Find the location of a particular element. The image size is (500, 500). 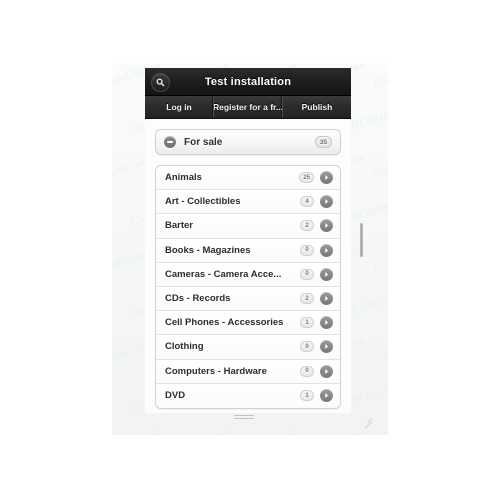

list-item: Clothing 0 is located at coordinates (248, 347).